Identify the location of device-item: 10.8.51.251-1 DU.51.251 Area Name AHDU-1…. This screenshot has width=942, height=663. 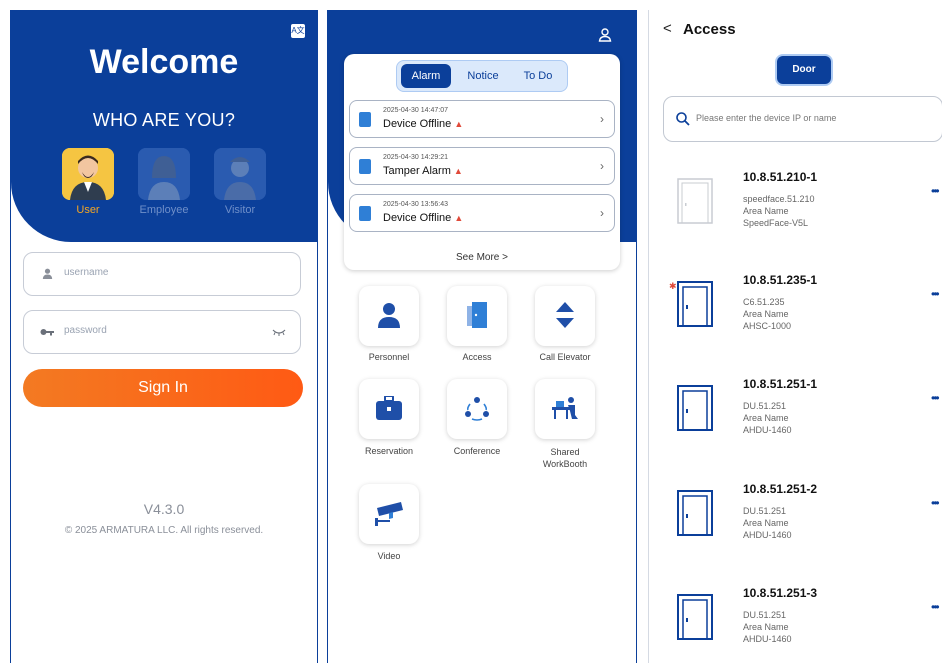
(795, 430).